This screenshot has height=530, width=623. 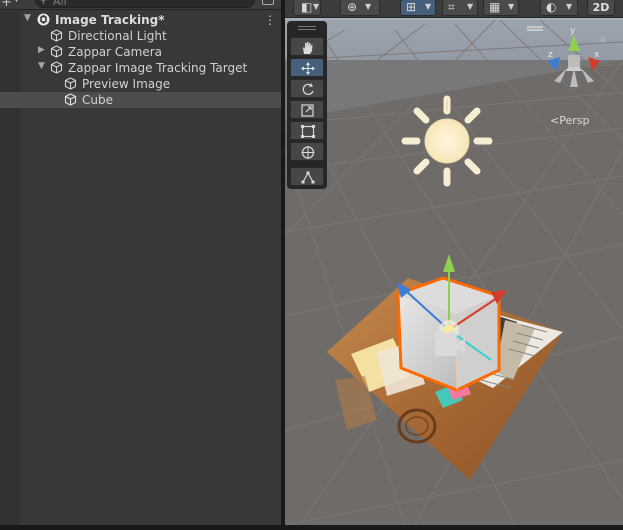 What do you see at coordinates (555, 120) in the screenshot?
I see `persp-chevron-icon: <` at bounding box center [555, 120].